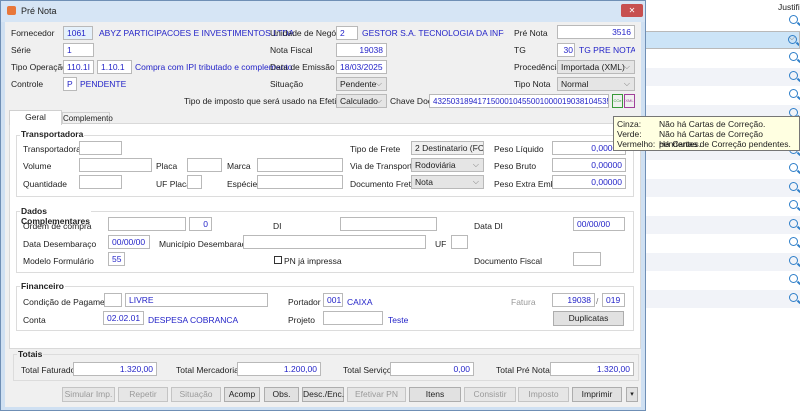 This screenshot has height=412, width=800. Describe the element at coordinates (632, 394) in the screenshot. I see `more-options-dropdown: ▾` at that location.